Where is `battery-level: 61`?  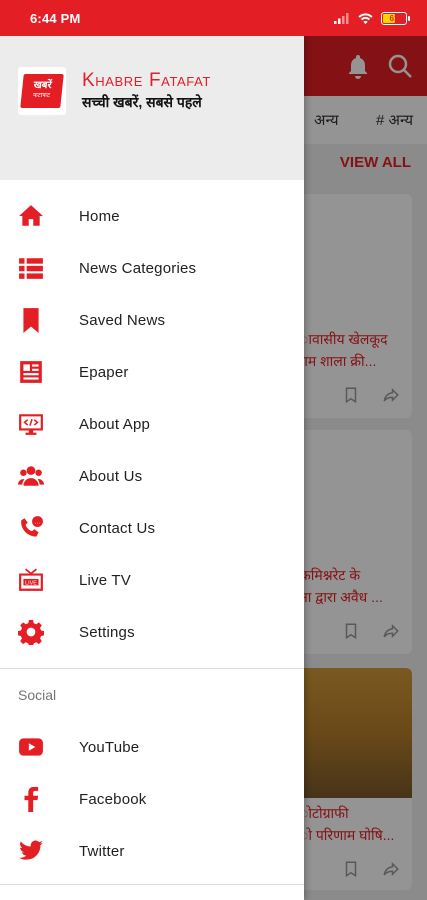
battery-level: 61 is located at coordinates (394, 18).